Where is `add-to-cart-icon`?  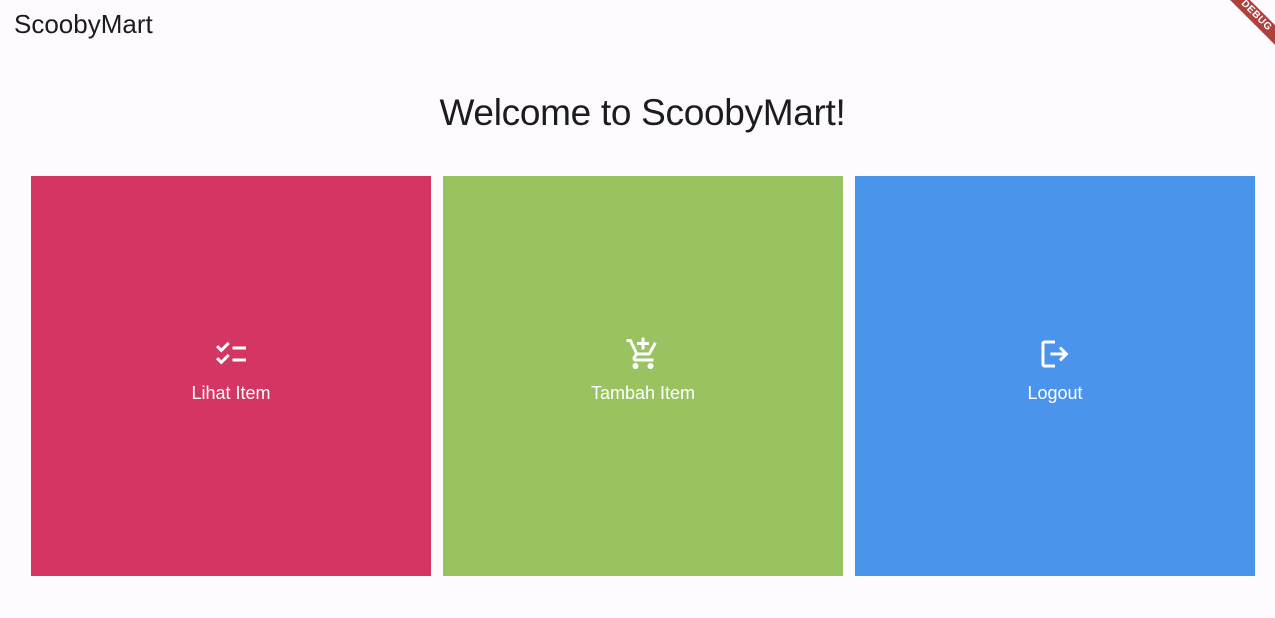 add-to-cart-icon is located at coordinates (643, 354).